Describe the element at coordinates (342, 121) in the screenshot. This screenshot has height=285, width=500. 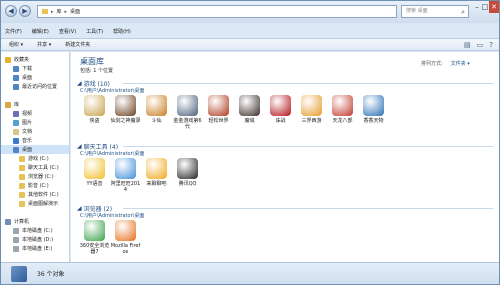
I see `shortcut-label: 天龙八部` at that location.